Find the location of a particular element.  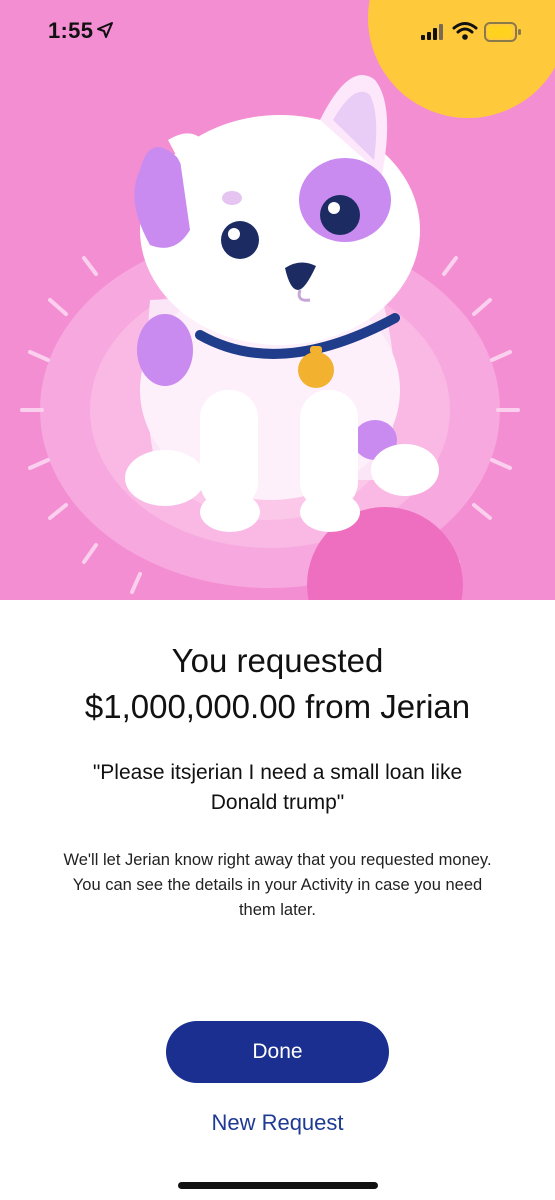

info-text-line3: them later. is located at coordinates (277, 910).